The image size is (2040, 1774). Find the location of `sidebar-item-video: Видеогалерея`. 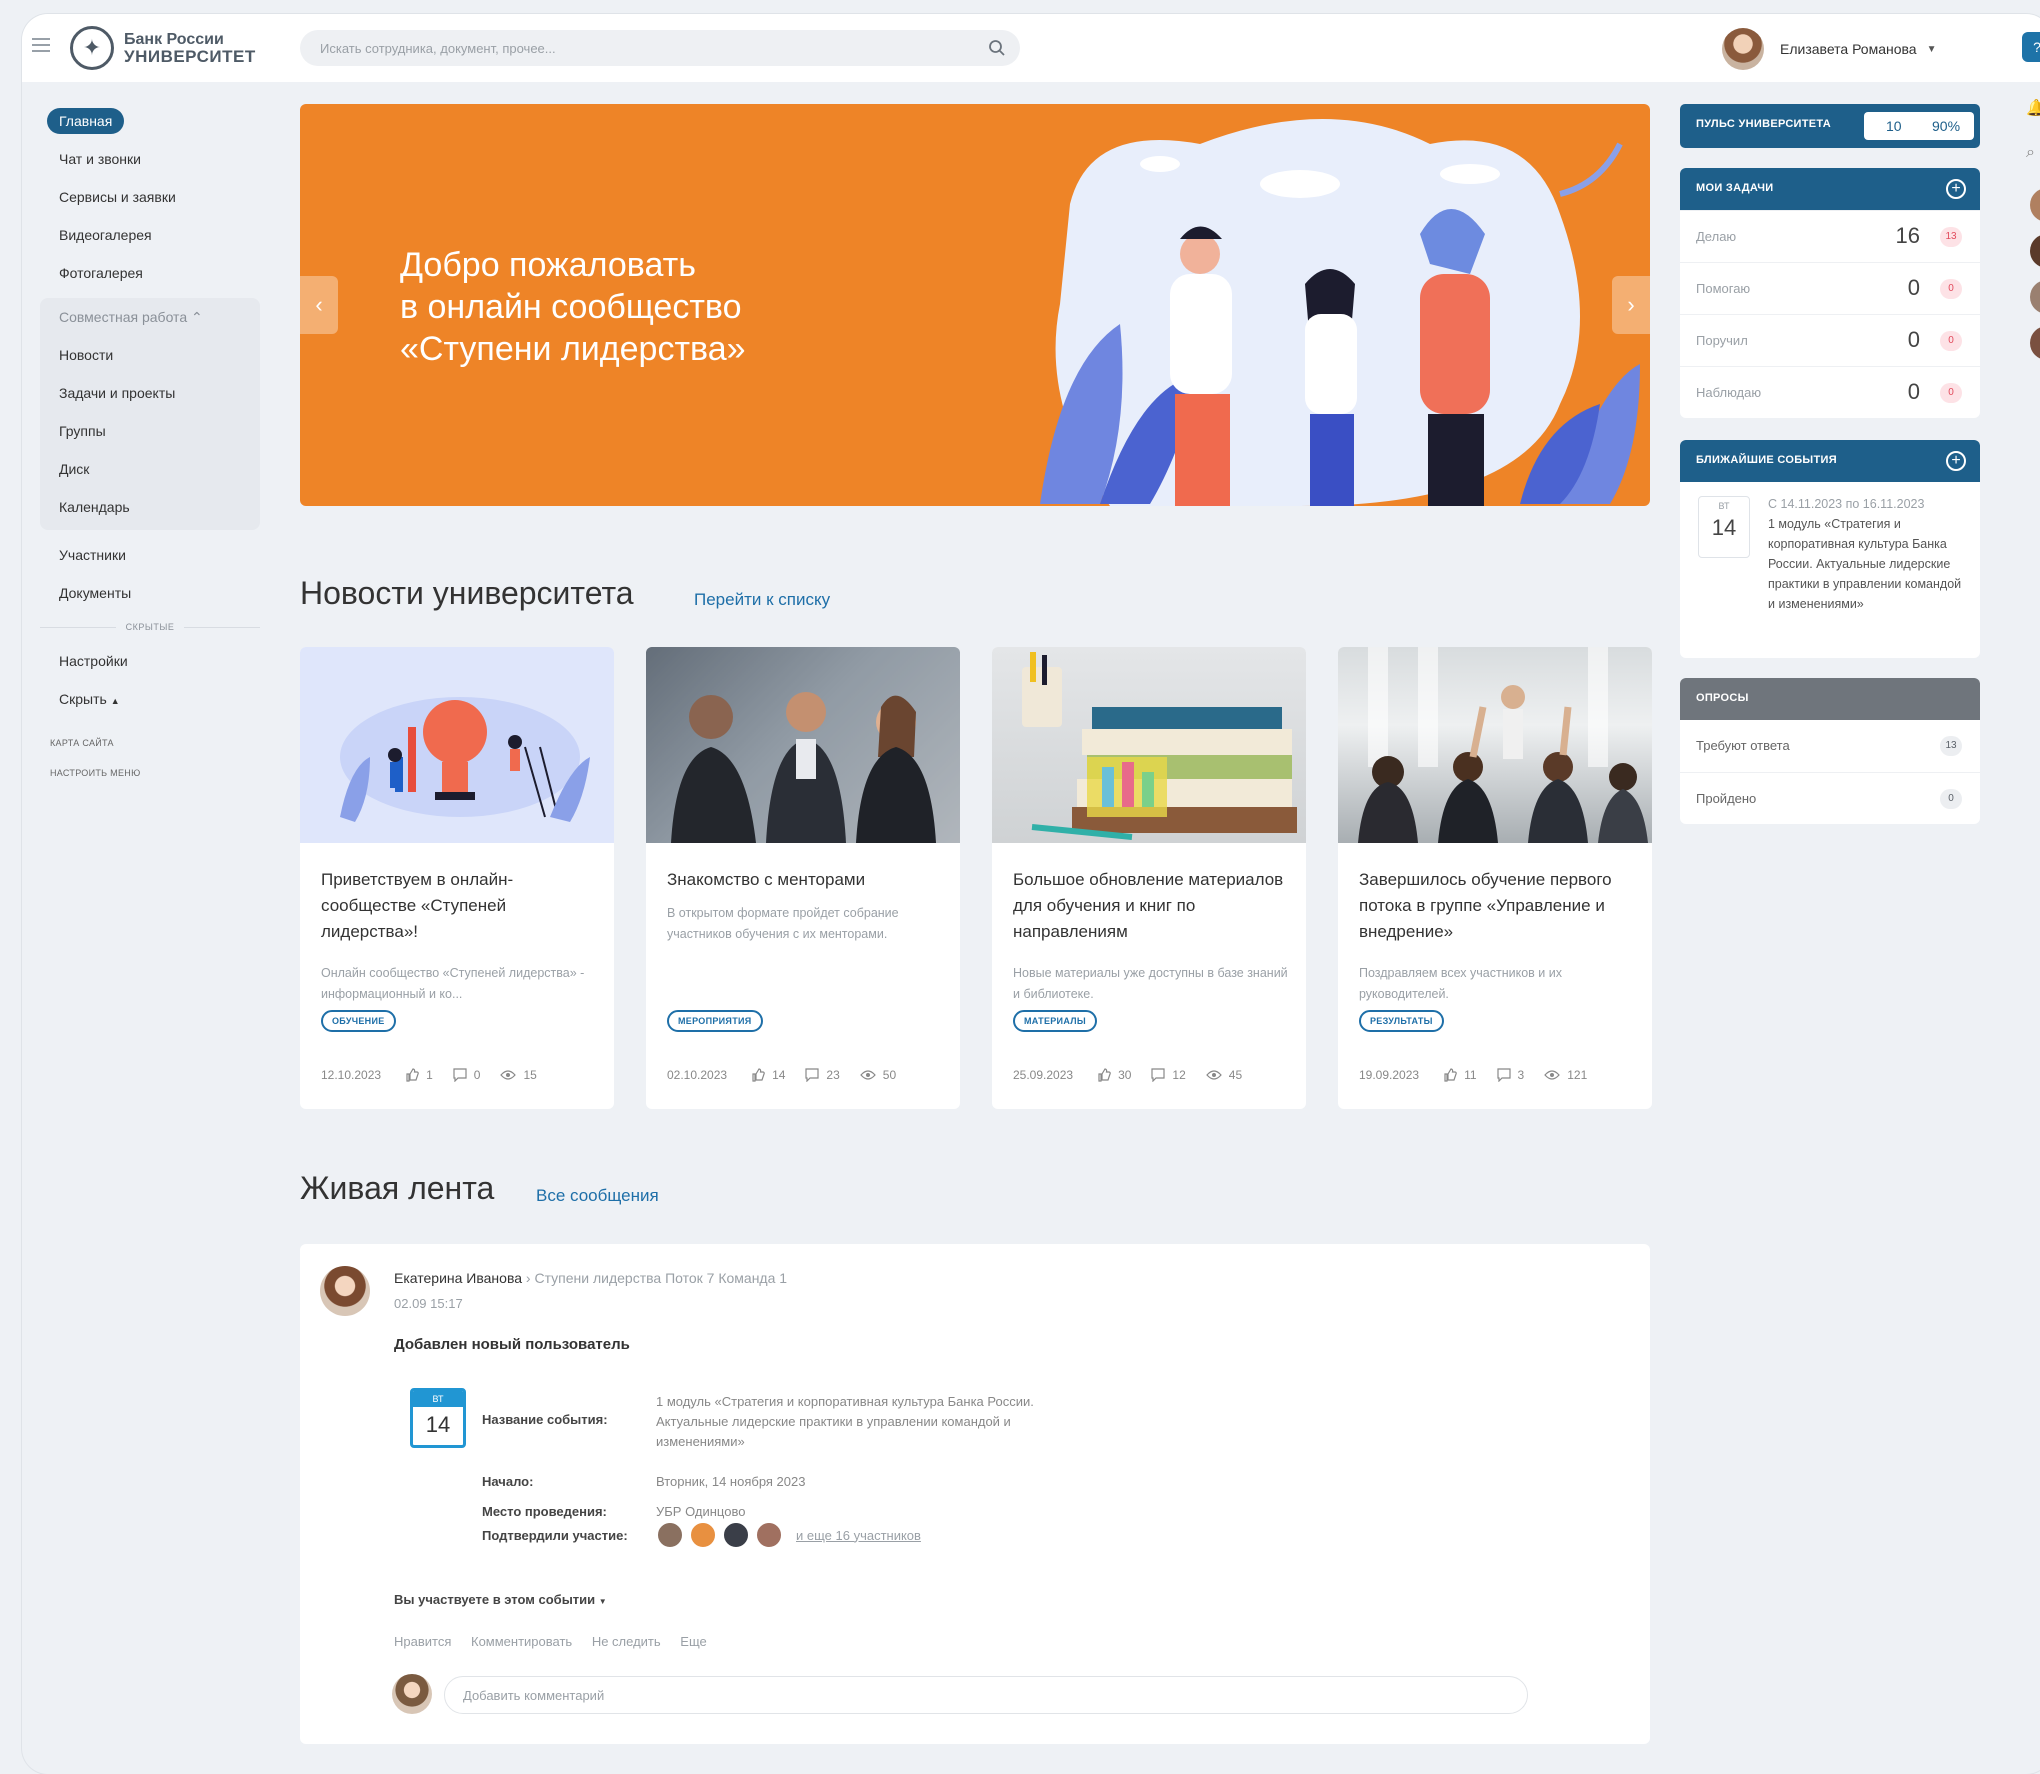

sidebar-item-video: Видеогалерея is located at coordinates (147, 235).